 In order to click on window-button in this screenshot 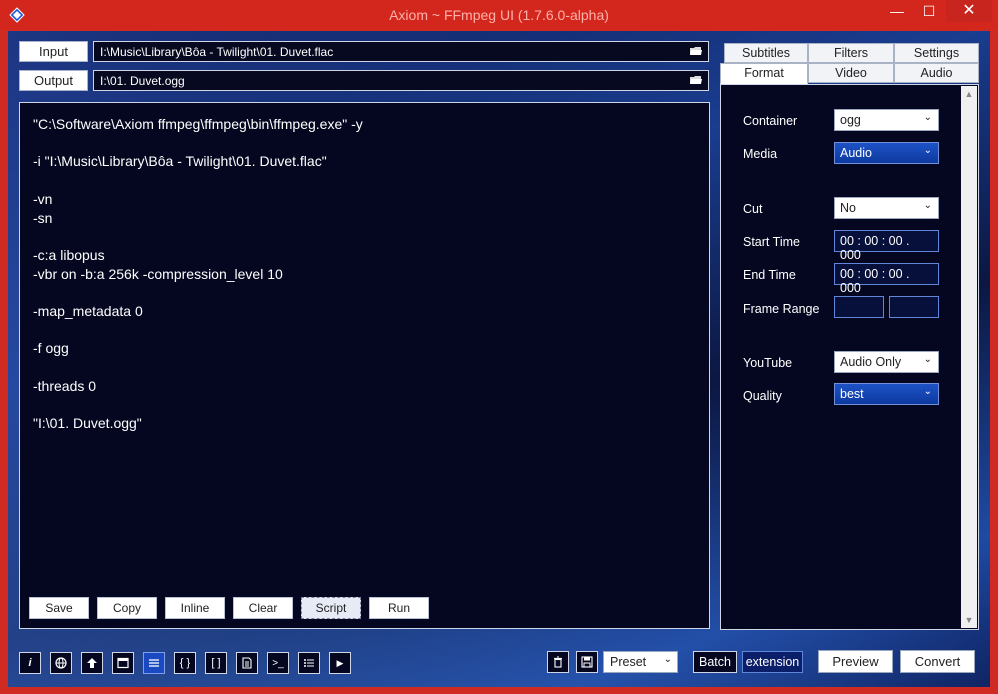, I will do `click(123, 663)`.